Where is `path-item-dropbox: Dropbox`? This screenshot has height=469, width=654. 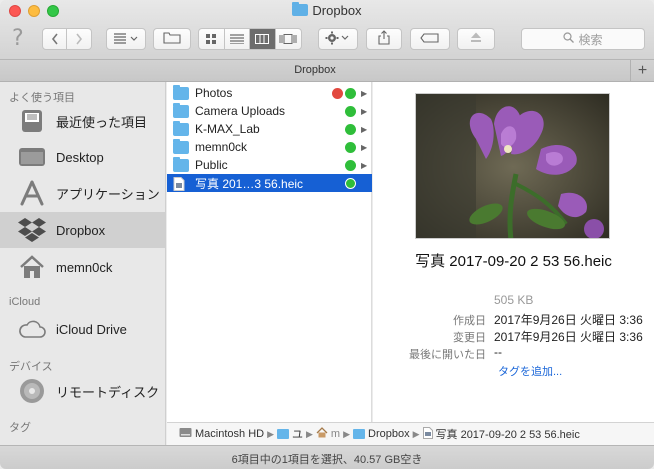
path-item-dropbox: Dropbox is located at coordinates (381, 434).